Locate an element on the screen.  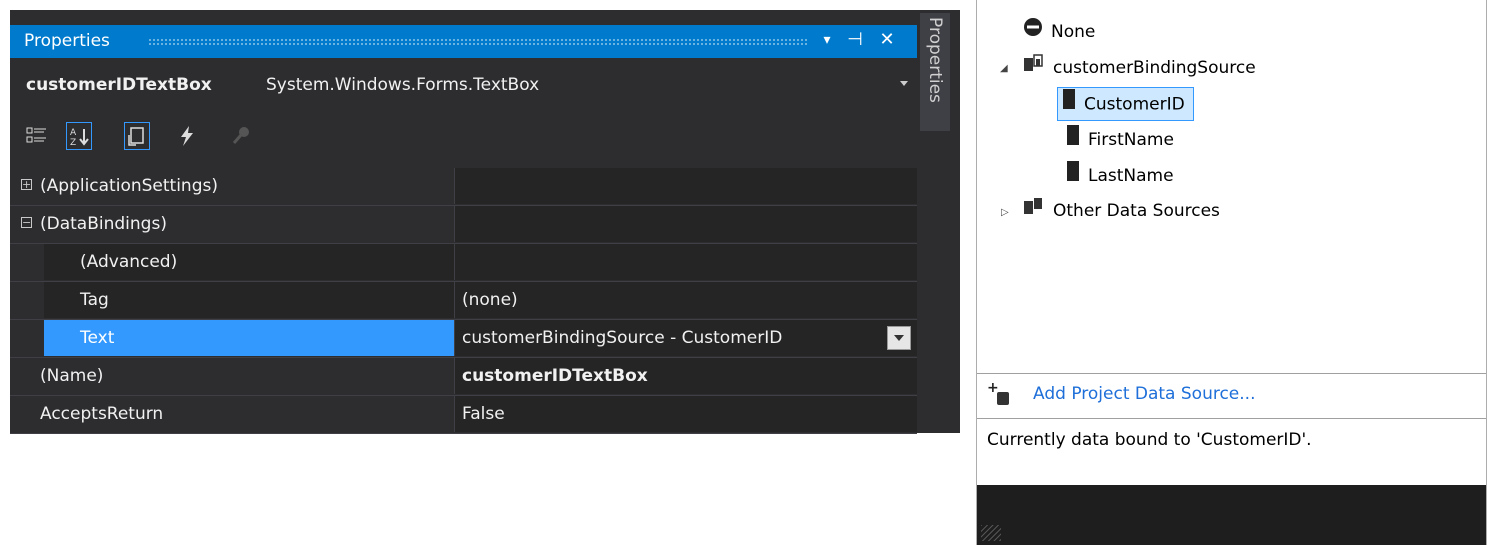
property-row-databindings: − (DataBindings) is located at coordinates (463, 225).